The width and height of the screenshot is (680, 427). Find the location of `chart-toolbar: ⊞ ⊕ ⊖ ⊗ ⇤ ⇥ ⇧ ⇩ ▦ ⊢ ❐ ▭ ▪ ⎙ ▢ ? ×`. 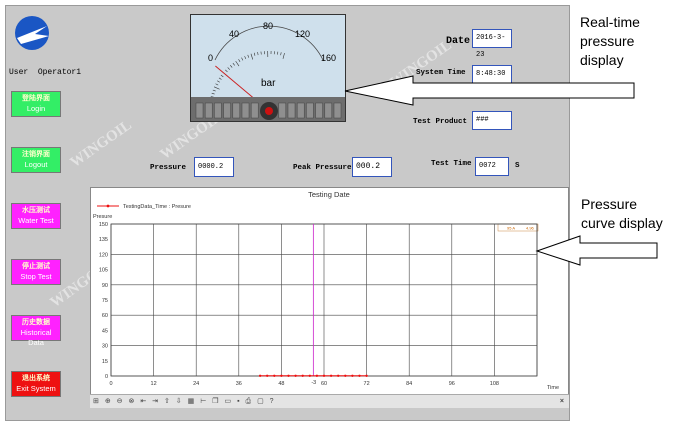

chart-toolbar: ⊞ ⊕ ⊖ ⊗ ⇤ ⇥ ⇧ ⇩ ▦ ⊢ ❐ ▭ ▪ ⎙ ▢ ? × is located at coordinates (329, 401).